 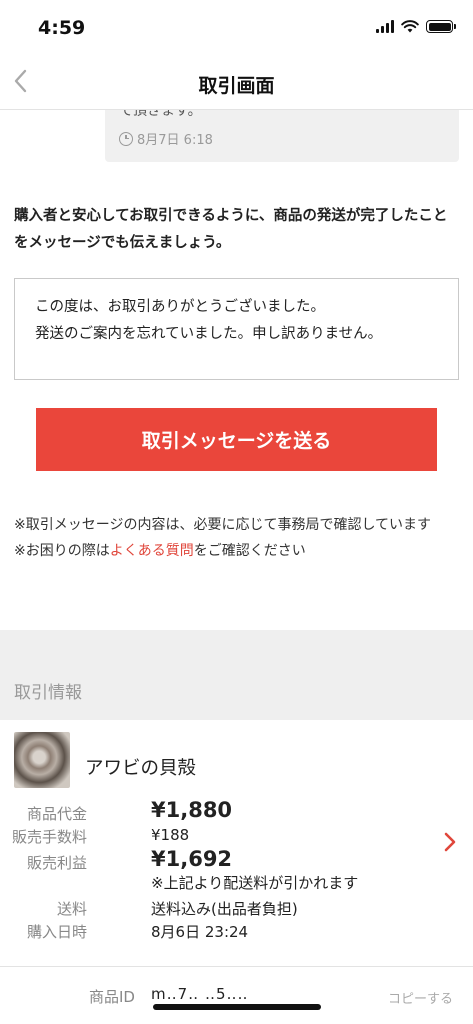 What do you see at coordinates (48, 693) in the screenshot?
I see `section-title: 取引情報` at bounding box center [48, 693].